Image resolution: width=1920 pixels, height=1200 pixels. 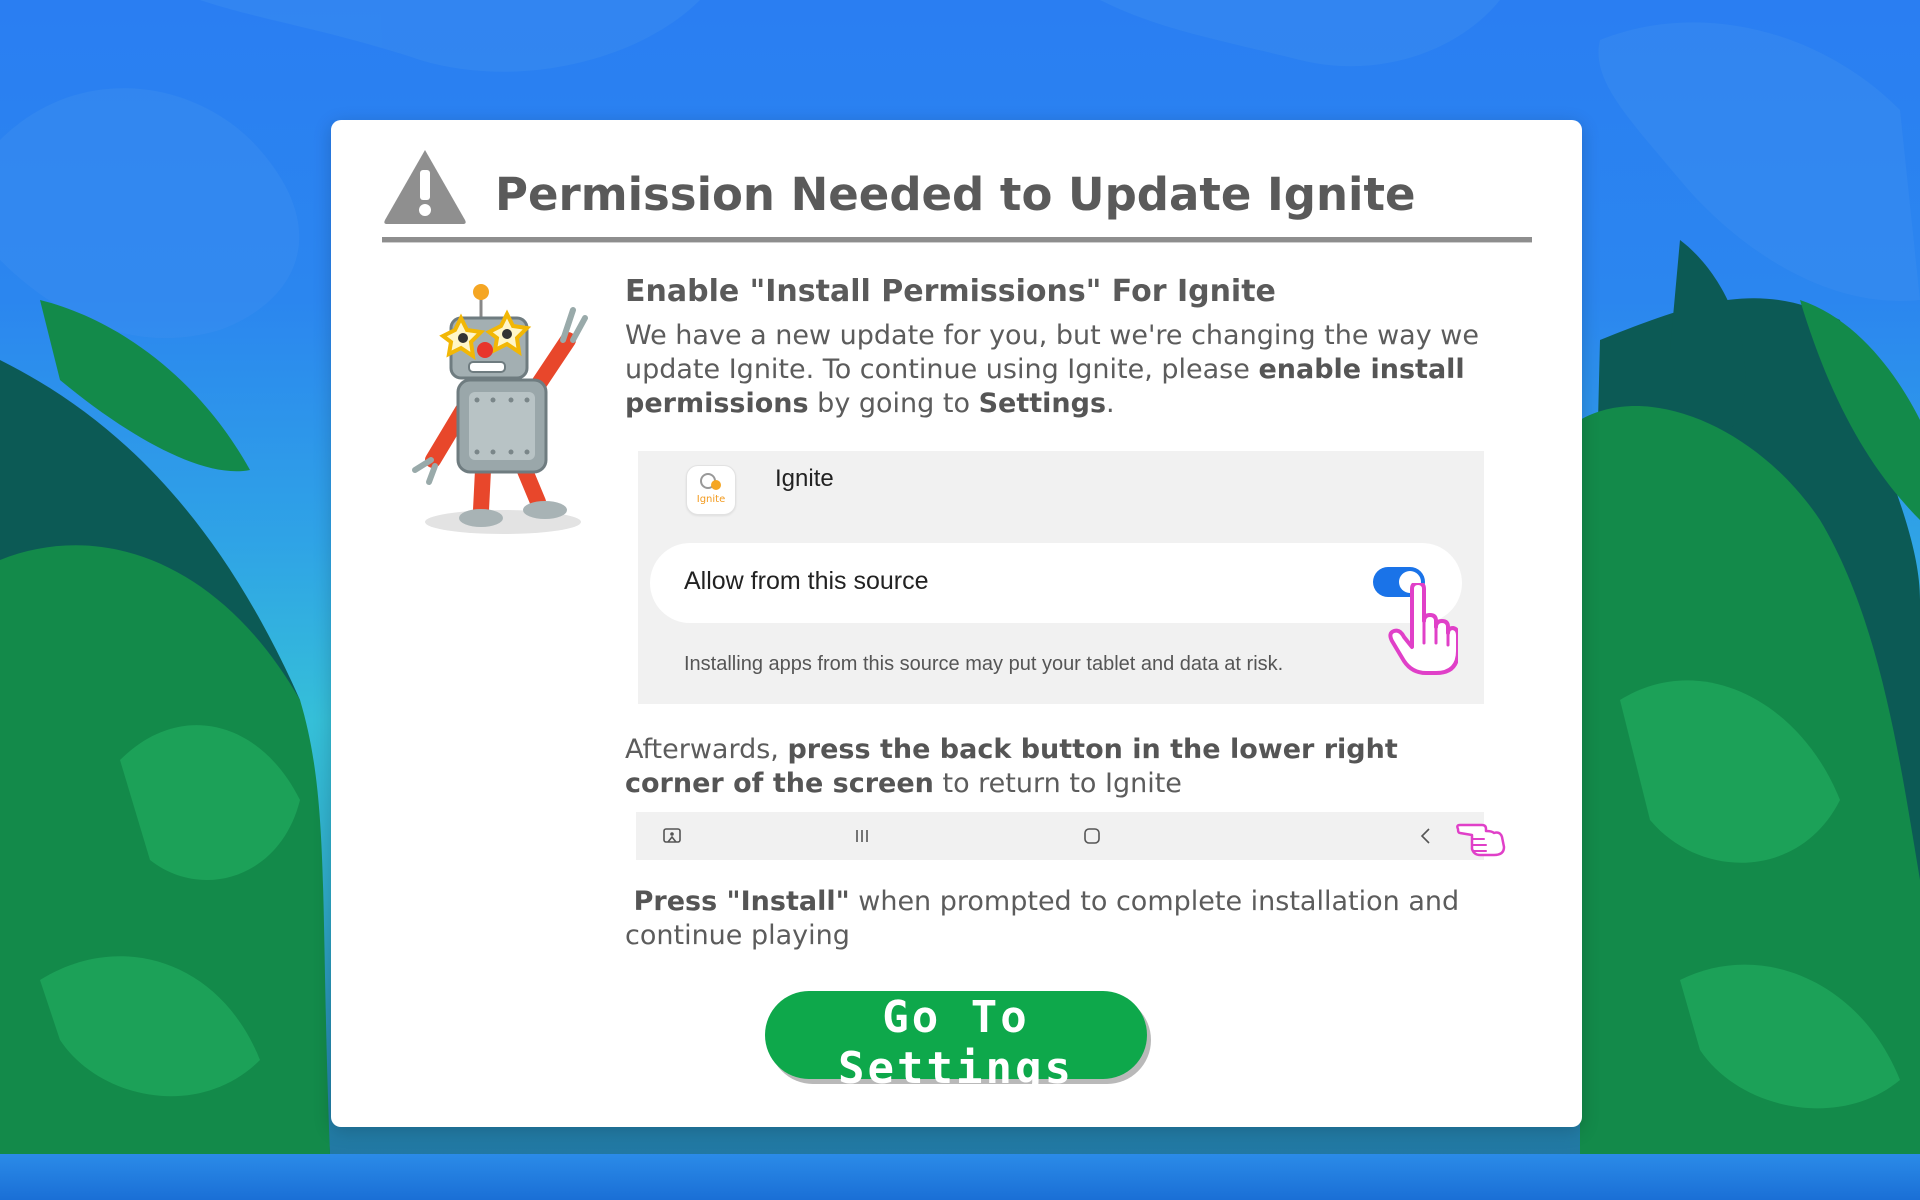 I want to click on go-to-settings-button: Go To Settings, so click(x=956, y=1042).